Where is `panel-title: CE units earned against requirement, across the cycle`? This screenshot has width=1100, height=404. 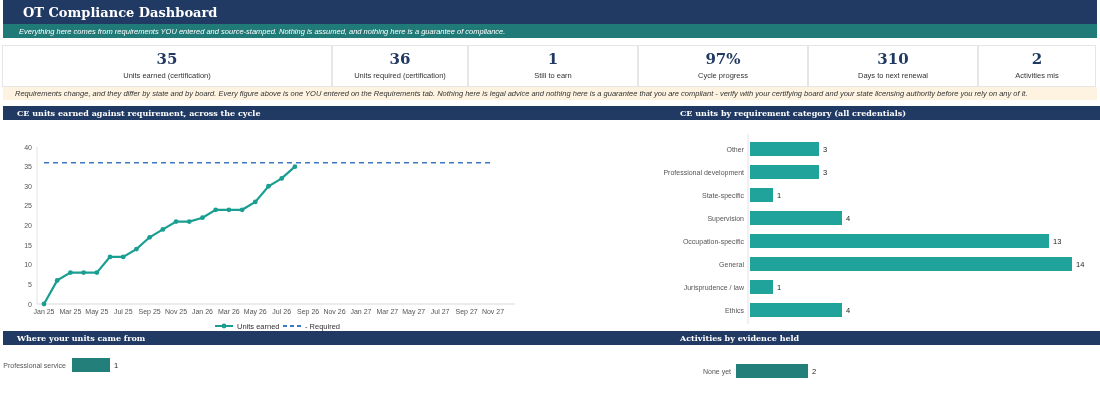 panel-title: CE units earned against requirement, across the cycle is located at coordinates (139, 113).